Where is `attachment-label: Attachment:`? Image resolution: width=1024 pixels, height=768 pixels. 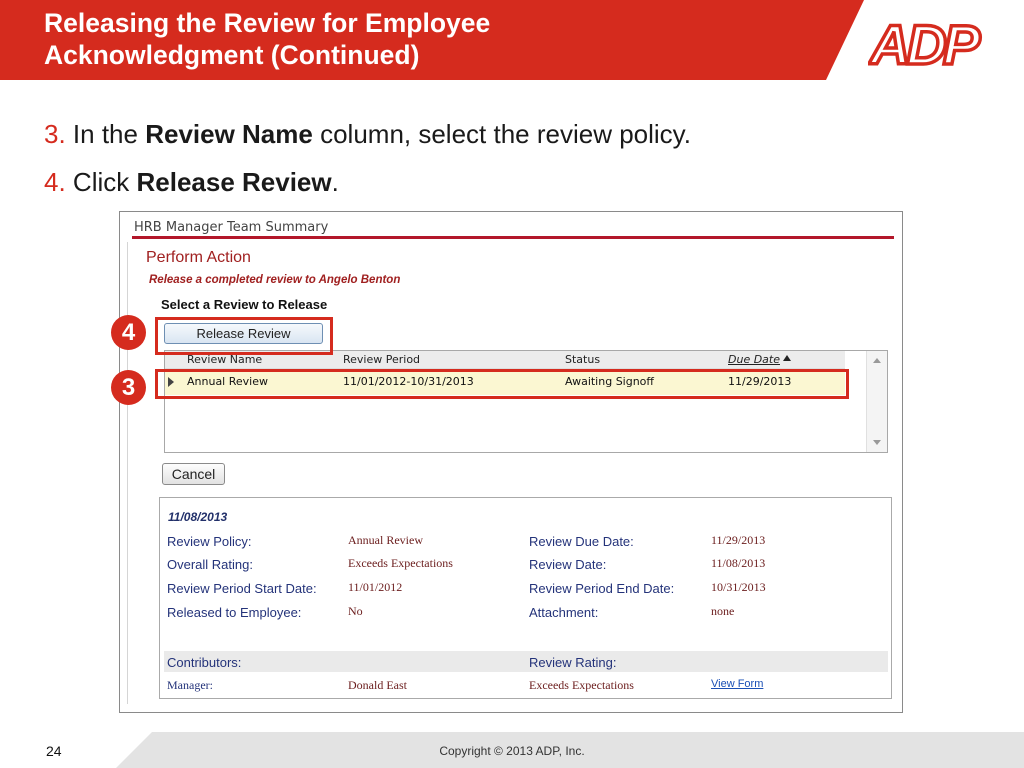 attachment-label: Attachment: is located at coordinates (564, 612).